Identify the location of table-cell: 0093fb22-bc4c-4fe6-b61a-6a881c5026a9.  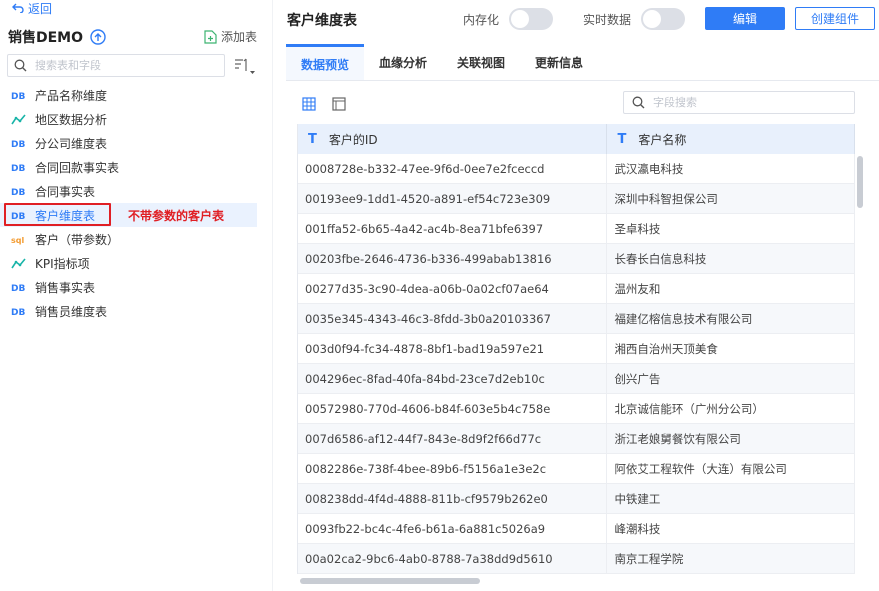
(453, 528).